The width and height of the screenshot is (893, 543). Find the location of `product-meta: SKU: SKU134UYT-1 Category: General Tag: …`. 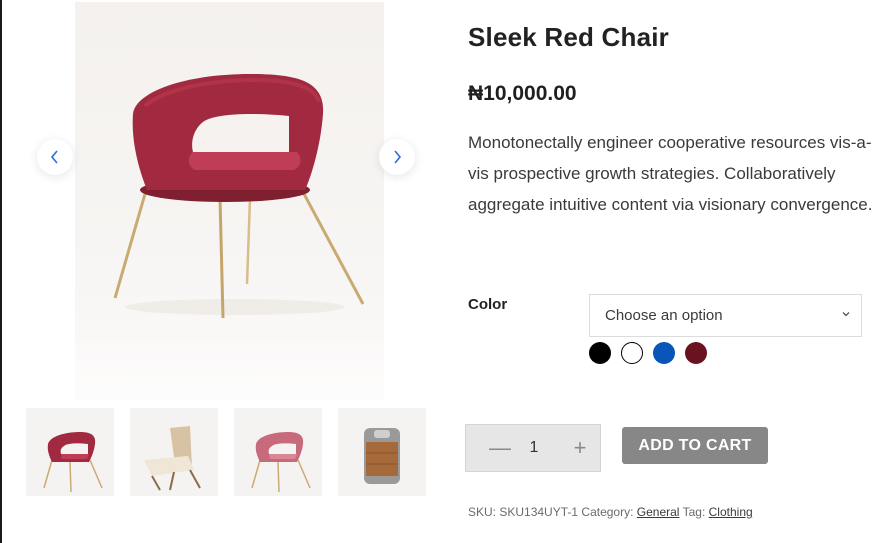

product-meta: SKU: SKU134UYT-1 Category: General Tag: … is located at coordinates (610, 512).